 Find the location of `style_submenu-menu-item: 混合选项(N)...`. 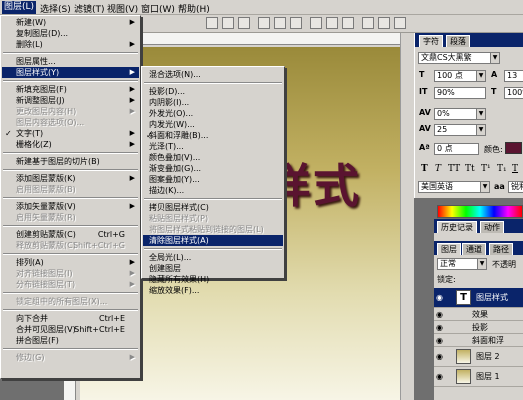

style_submenu-menu-item: 混合选项(N)... is located at coordinates (213, 74).